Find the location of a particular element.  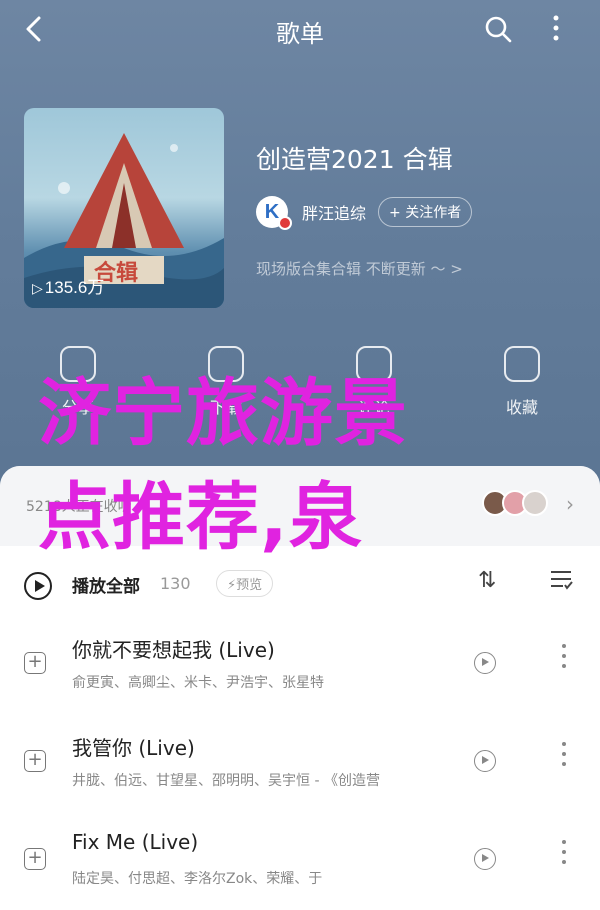

play-all-icon is located at coordinates (38, 586).